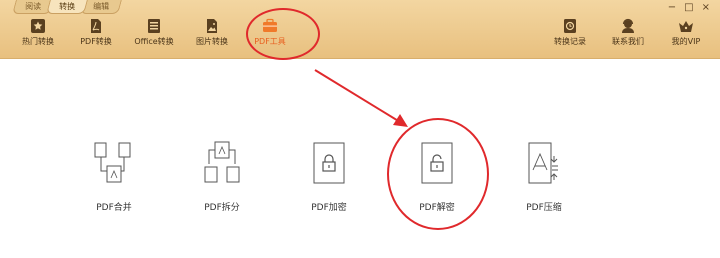 The width and height of the screenshot is (720, 258). What do you see at coordinates (361, 98) in the screenshot?
I see `annotation-arrow` at bounding box center [361, 98].